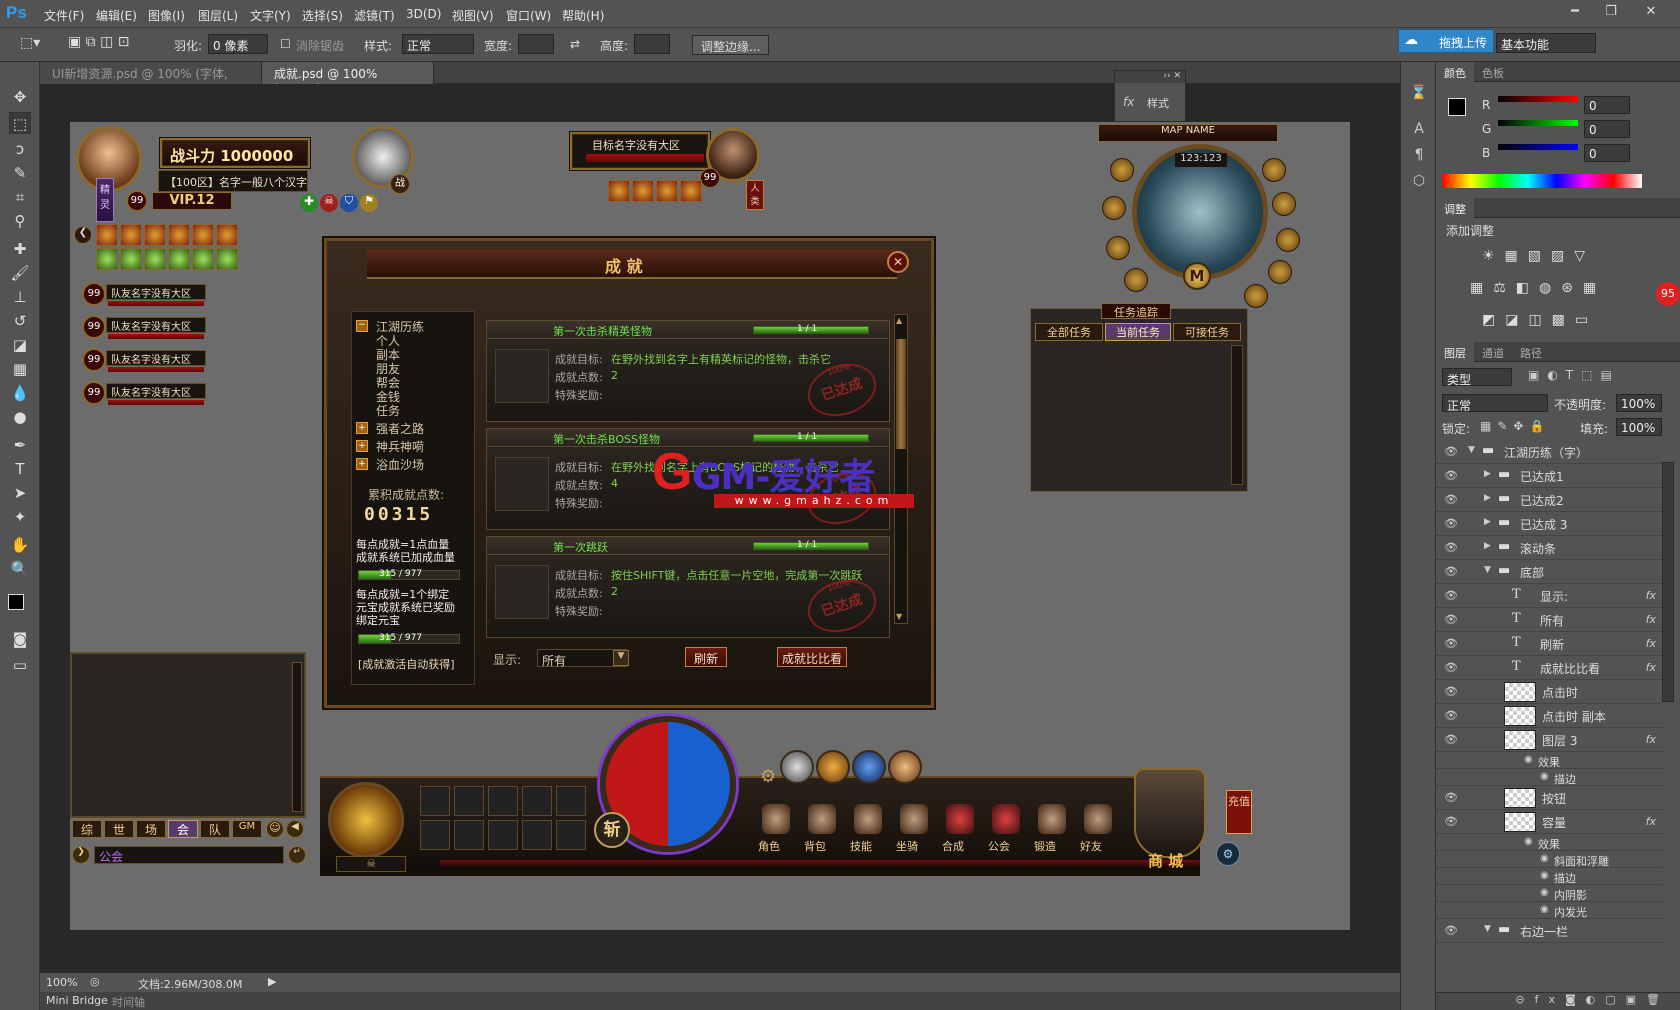 This screenshot has height=1010, width=1680. I want to click on layer-row: 👁 ▶ ▬ 滚动条, so click(1549, 548).